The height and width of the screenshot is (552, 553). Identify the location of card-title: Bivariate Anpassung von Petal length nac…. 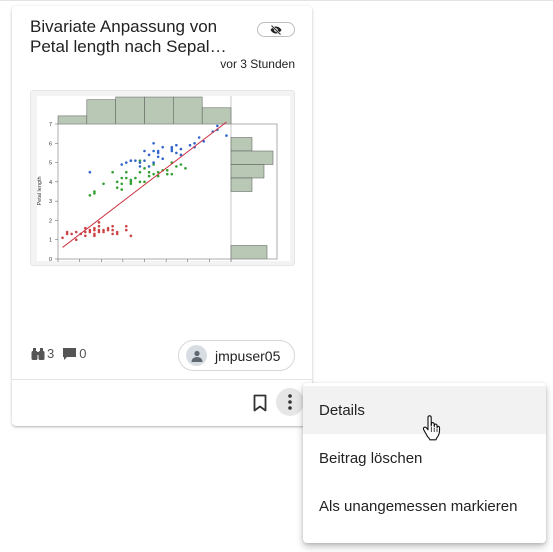
(135, 37).